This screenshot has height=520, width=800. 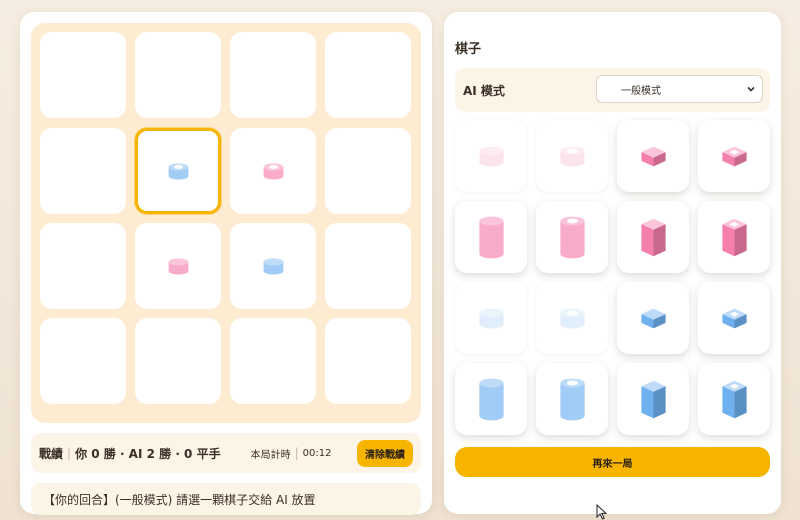 I want to click on pink-tall-cylinder-icon, so click(x=491, y=237).